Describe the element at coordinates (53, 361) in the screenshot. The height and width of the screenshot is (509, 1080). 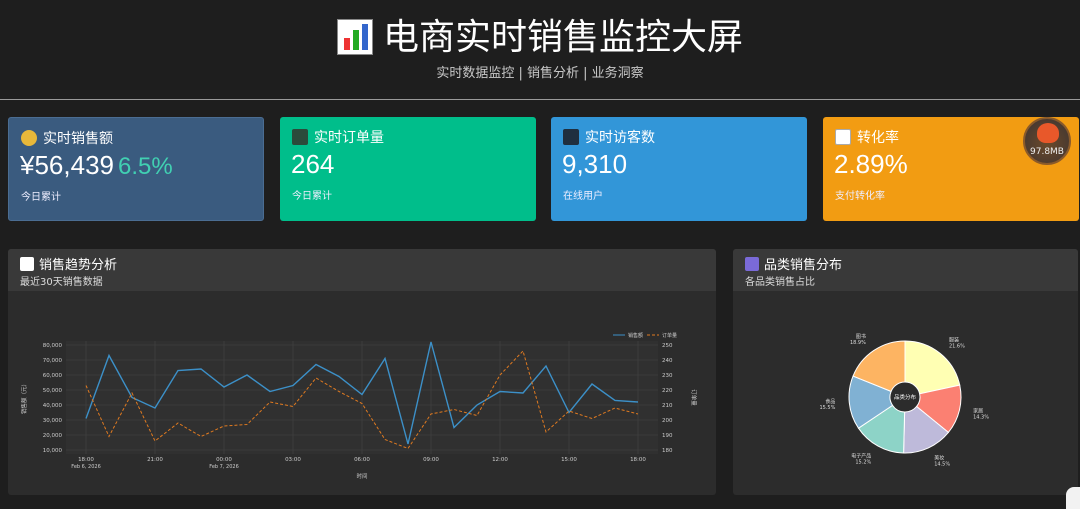
I see `y-tick-label: 70,000` at that location.